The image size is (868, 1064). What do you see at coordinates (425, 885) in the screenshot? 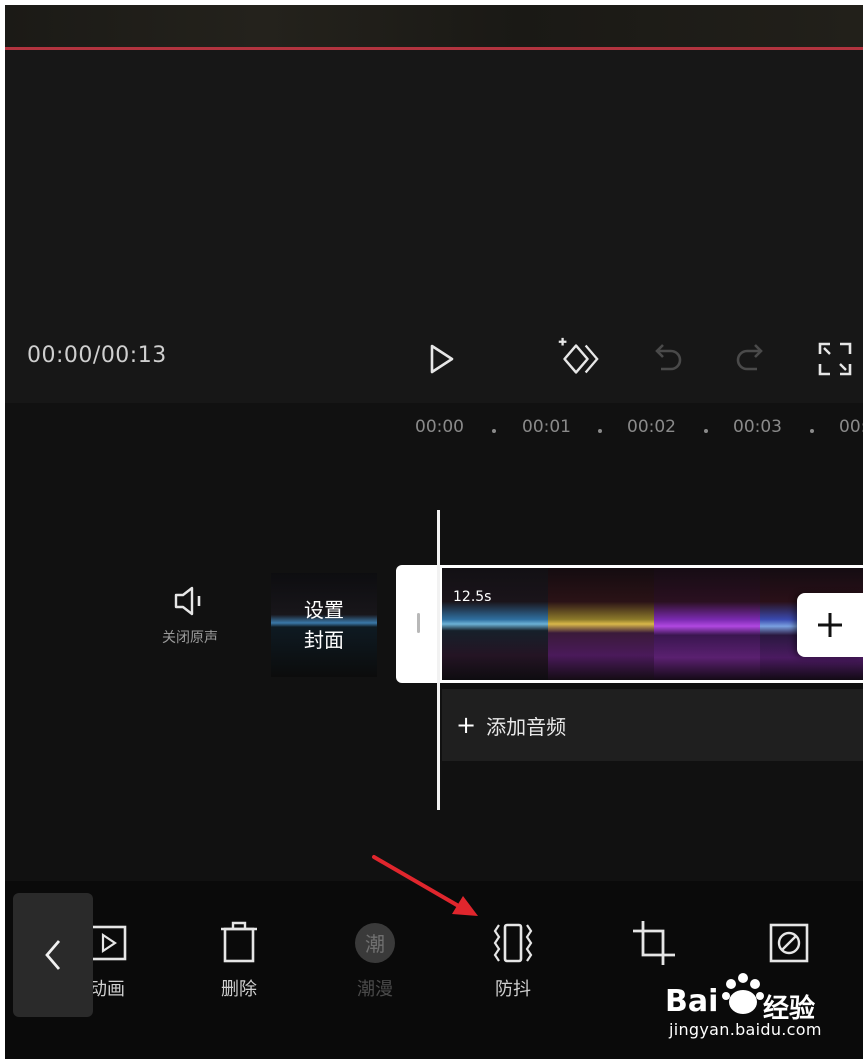
I see `annotation-arrow` at bounding box center [425, 885].